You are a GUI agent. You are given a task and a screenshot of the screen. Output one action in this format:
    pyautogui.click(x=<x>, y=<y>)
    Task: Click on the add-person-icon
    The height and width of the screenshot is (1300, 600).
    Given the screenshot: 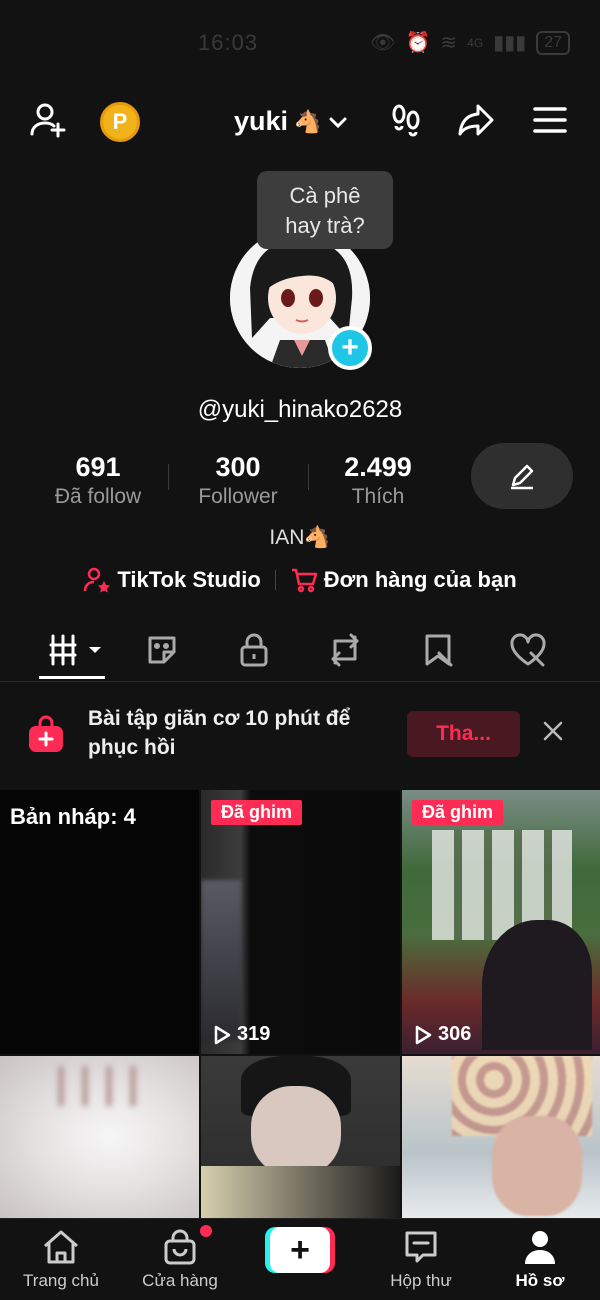 What is the action you would take?
    pyautogui.click(x=48, y=120)
    